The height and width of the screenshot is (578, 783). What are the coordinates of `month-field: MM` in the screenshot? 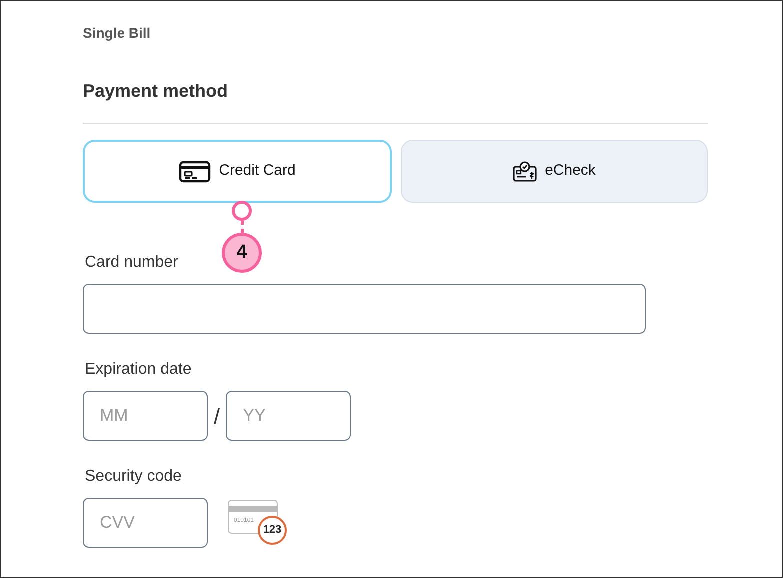 It's located at (145, 416).